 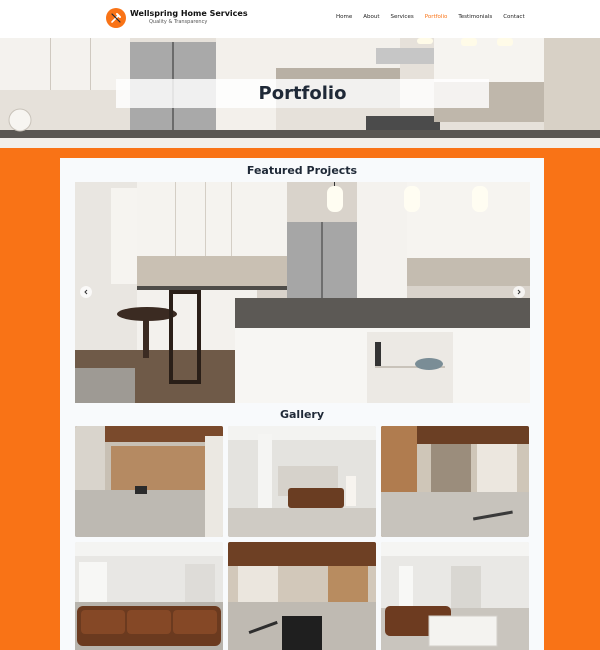 What do you see at coordinates (178, 22) in the screenshot?
I see `brand-tagline: Quality & Transparency` at bounding box center [178, 22].